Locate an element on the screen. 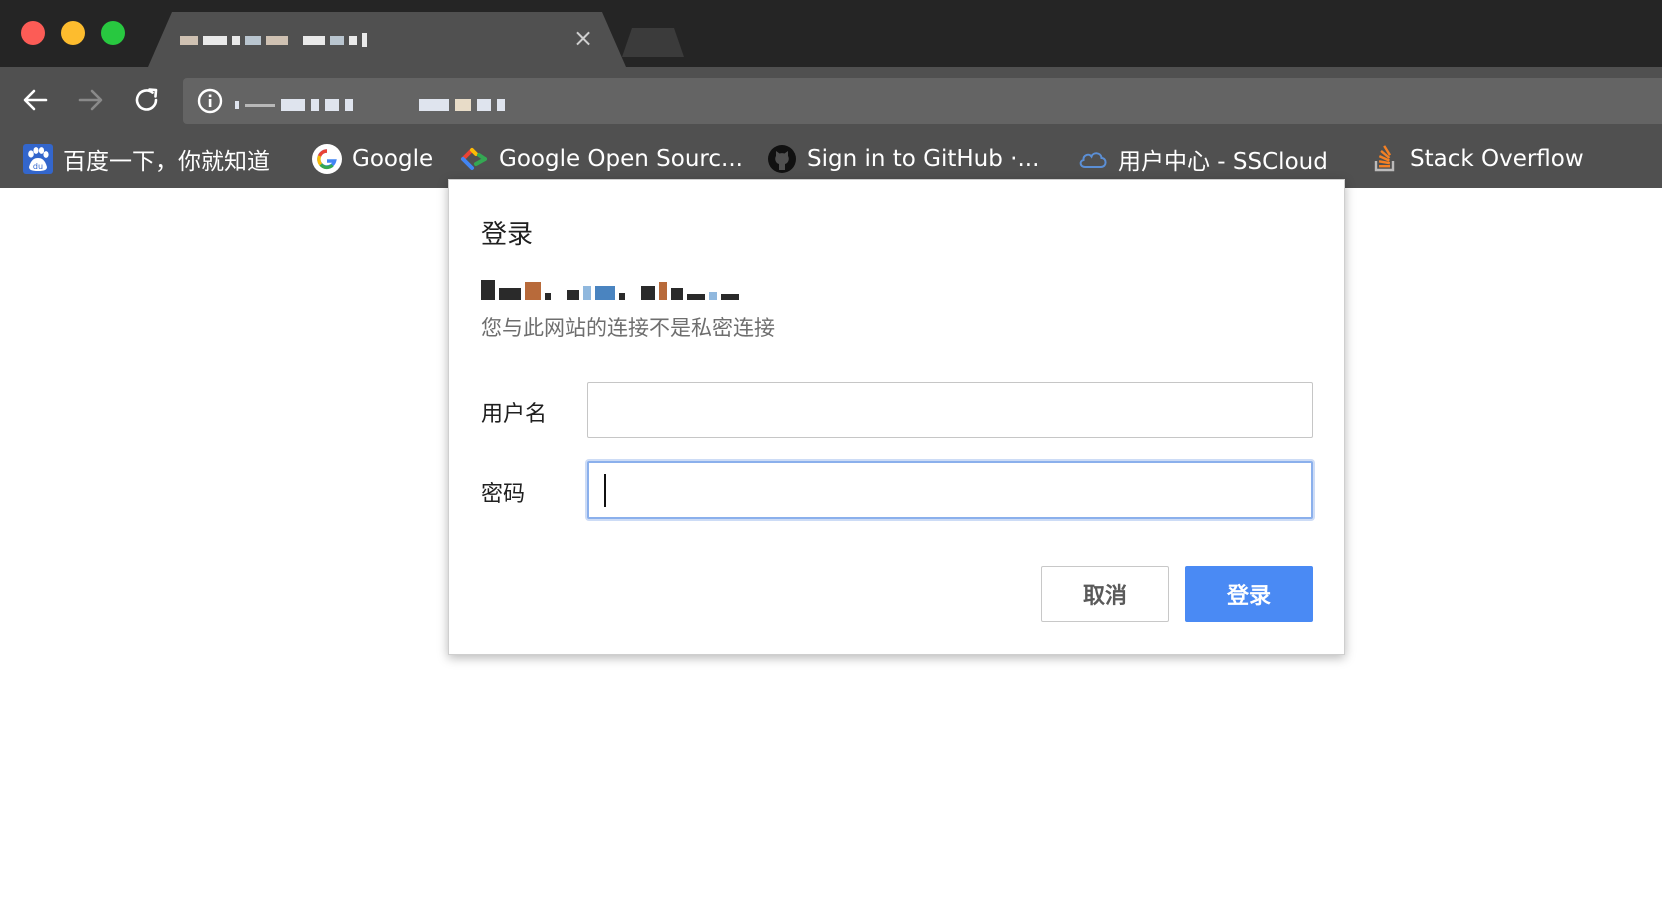  text-caret is located at coordinates (605, 490).